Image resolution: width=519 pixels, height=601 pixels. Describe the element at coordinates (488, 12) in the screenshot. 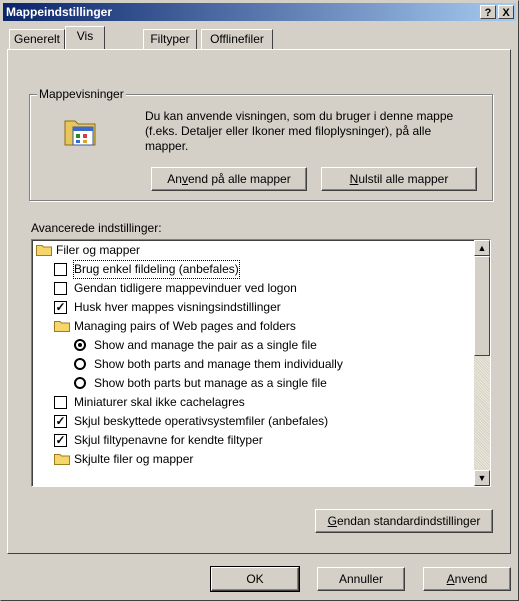

I see `help-button: ?` at that location.